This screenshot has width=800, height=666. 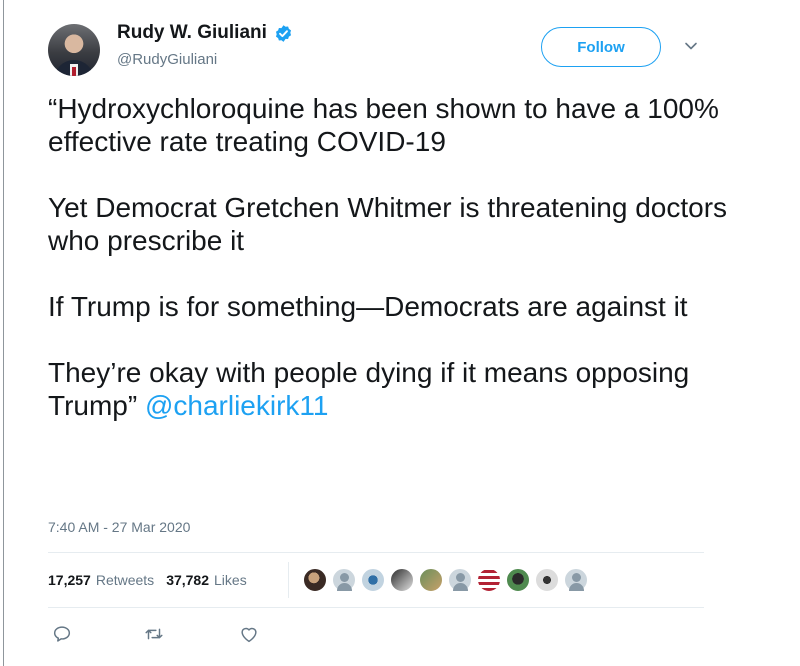 I want to click on author-handle: @RudyGiuliani, so click(x=167, y=59).